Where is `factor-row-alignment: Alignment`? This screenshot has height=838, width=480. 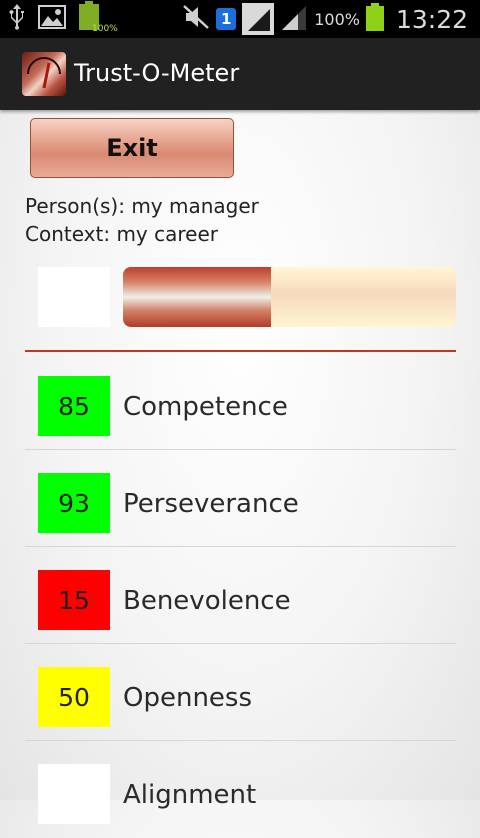
factor-row-alignment: Alignment is located at coordinates (240, 790).